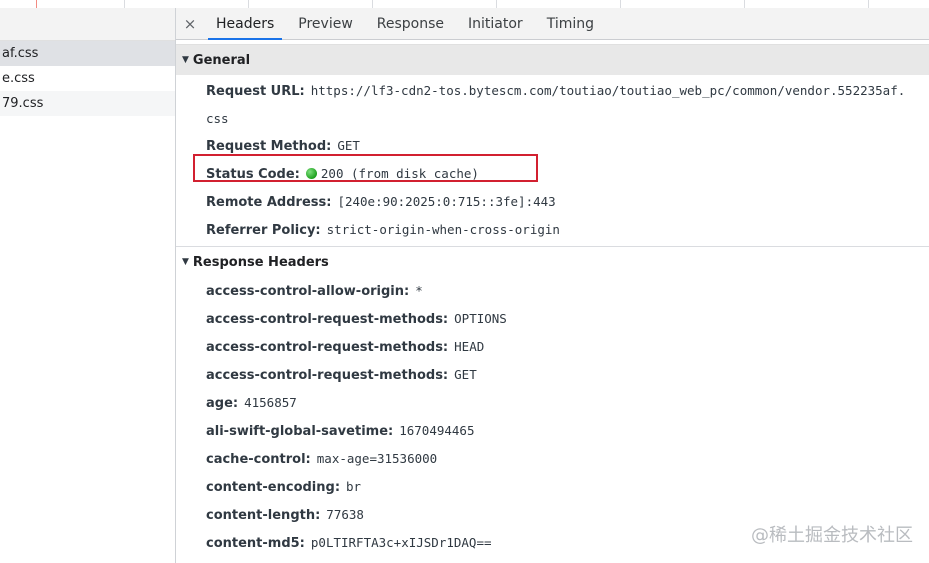 This screenshot has height=563, width=929. What do you see at coordinates (190, 23) in the screenshot?
I see `close-icon: ×` at bounding box center [190, 23].